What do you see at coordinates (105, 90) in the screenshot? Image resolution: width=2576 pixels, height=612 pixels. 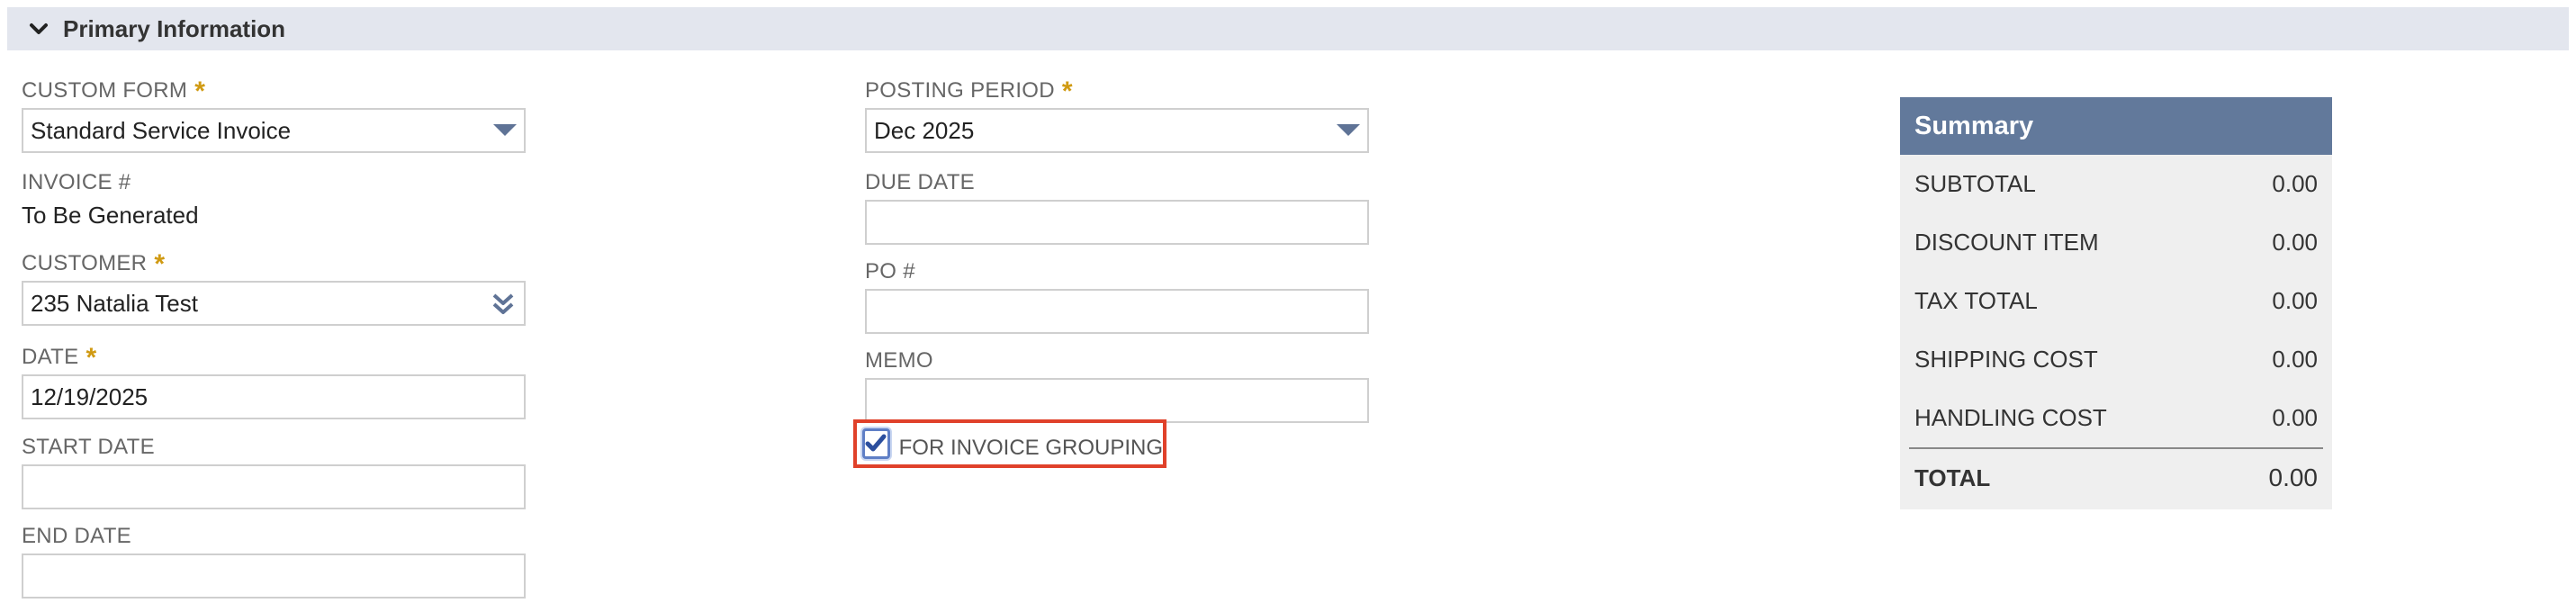 I see `custom-form-label: CUSTOM FORM` at bounding box center [105, 90].